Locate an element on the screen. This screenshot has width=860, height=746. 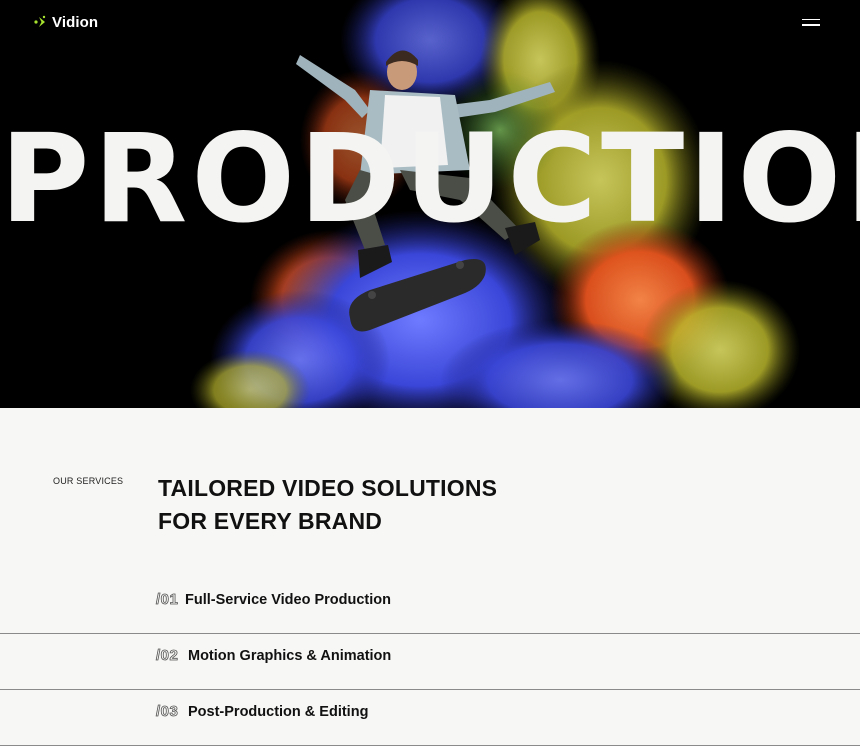
hamburger-icon is located at coordinates (812, 22).